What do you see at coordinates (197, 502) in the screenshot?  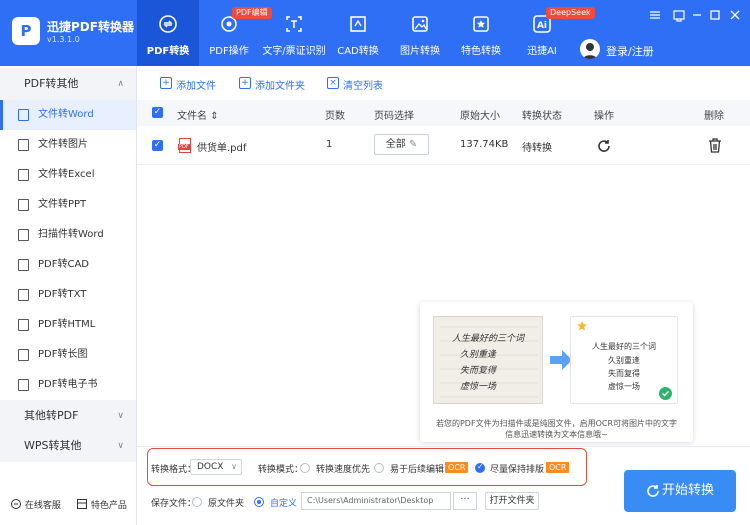 I see `save-original-radio` at bounding box center [197, 502].